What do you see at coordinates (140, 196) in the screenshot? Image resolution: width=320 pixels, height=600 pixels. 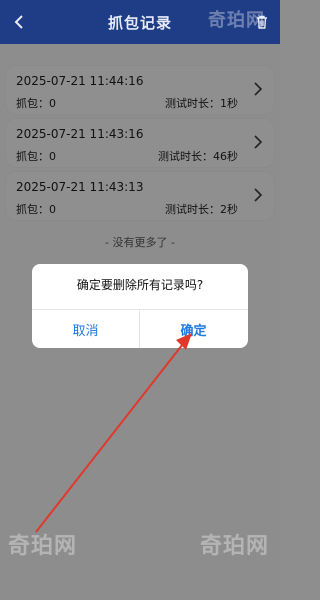 I see `record-item: 2025-07-21 11:43:13 抓包：0 测试时长：2秒` at bounding box center [140, 196].